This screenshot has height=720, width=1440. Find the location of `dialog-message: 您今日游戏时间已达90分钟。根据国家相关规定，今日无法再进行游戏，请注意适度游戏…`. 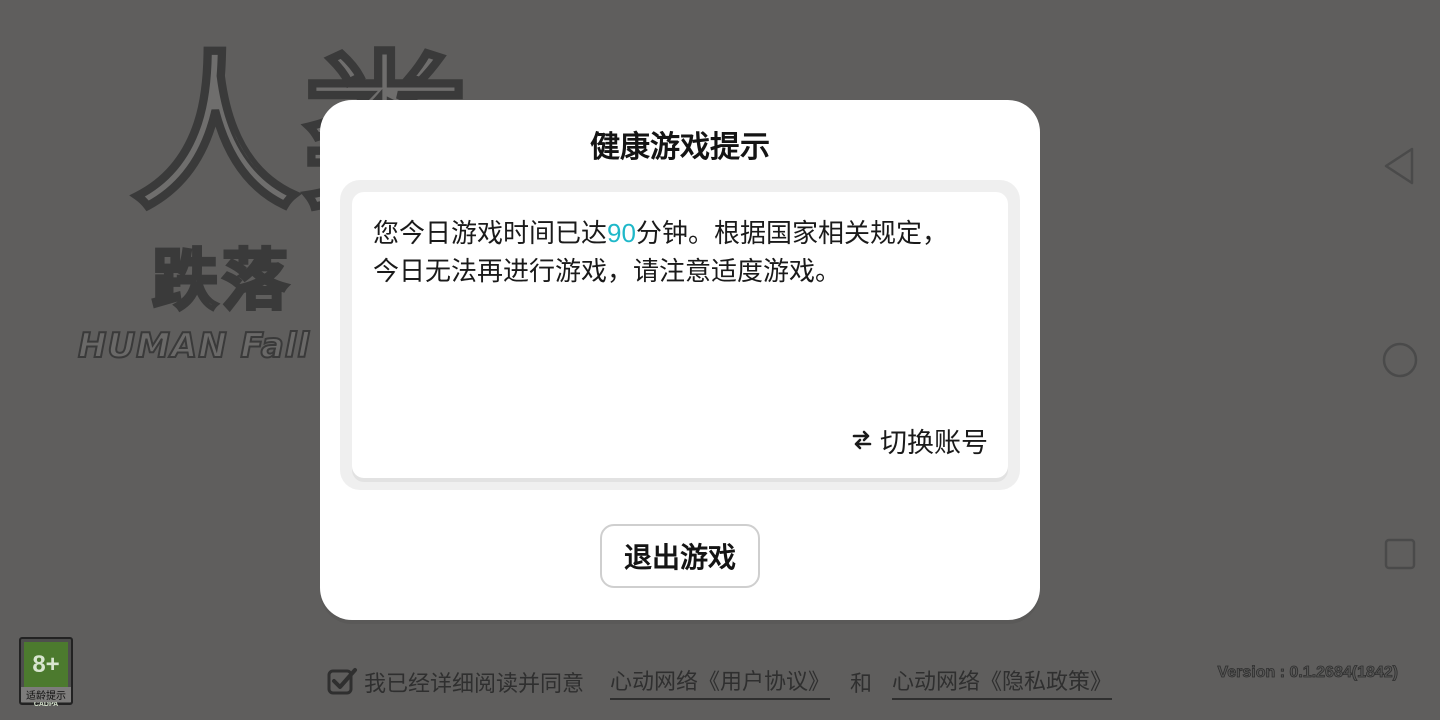

dialog-message: 您今日游戏时间已达90分钟。根据国家相关规定，今日无法再进行游戏，请注意适度游戏… is located at coordinates (663, 252).